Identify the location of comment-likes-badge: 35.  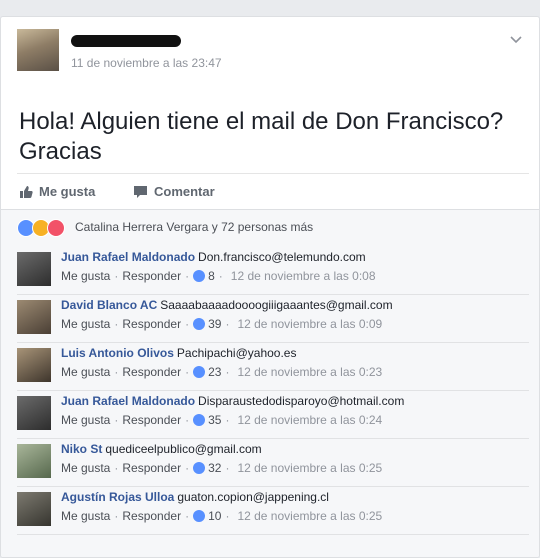
(207, 420).